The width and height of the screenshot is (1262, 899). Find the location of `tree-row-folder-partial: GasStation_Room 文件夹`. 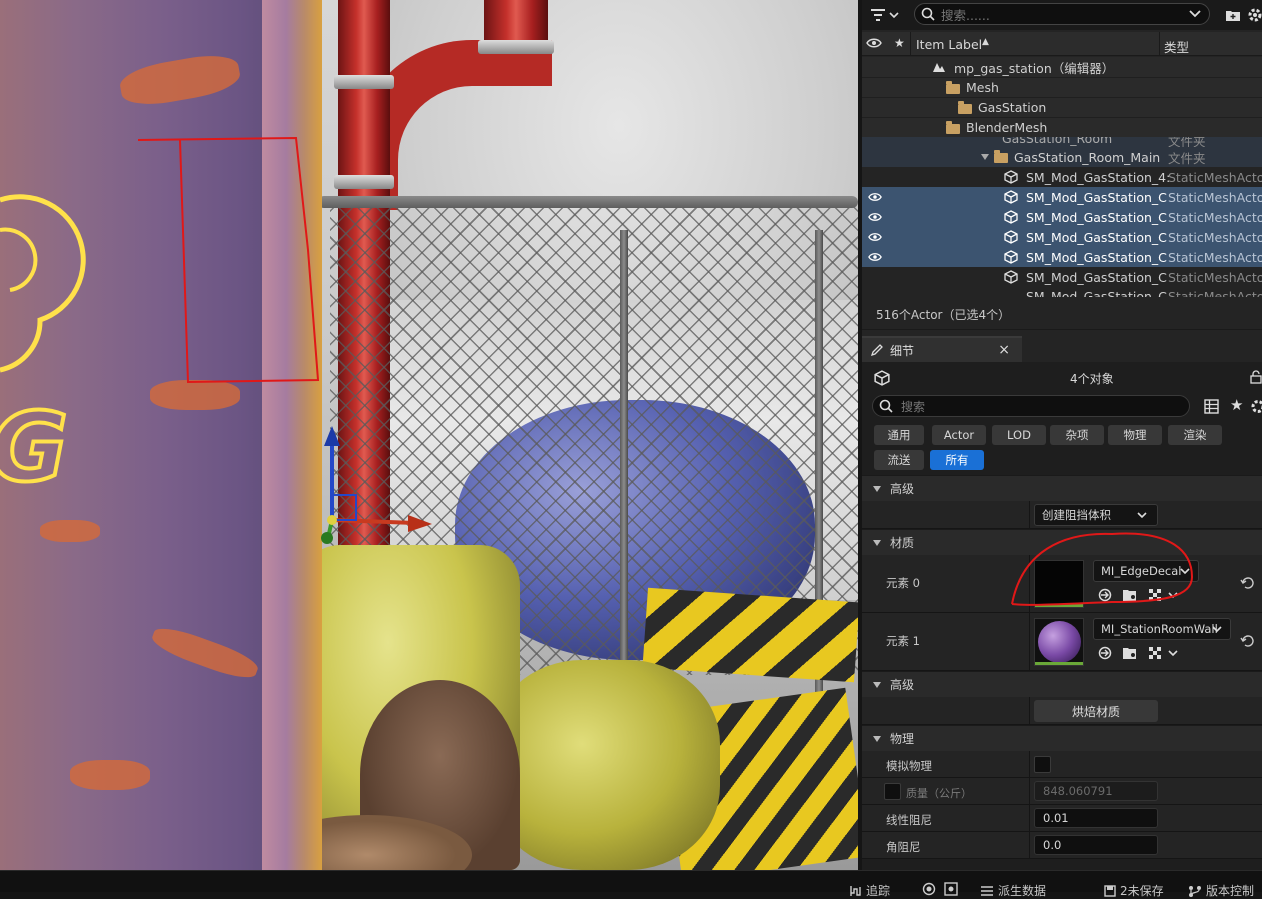

tree-row-folder-partial: GasStation_Room 文件夹 is located at coordinates (1062, 142).